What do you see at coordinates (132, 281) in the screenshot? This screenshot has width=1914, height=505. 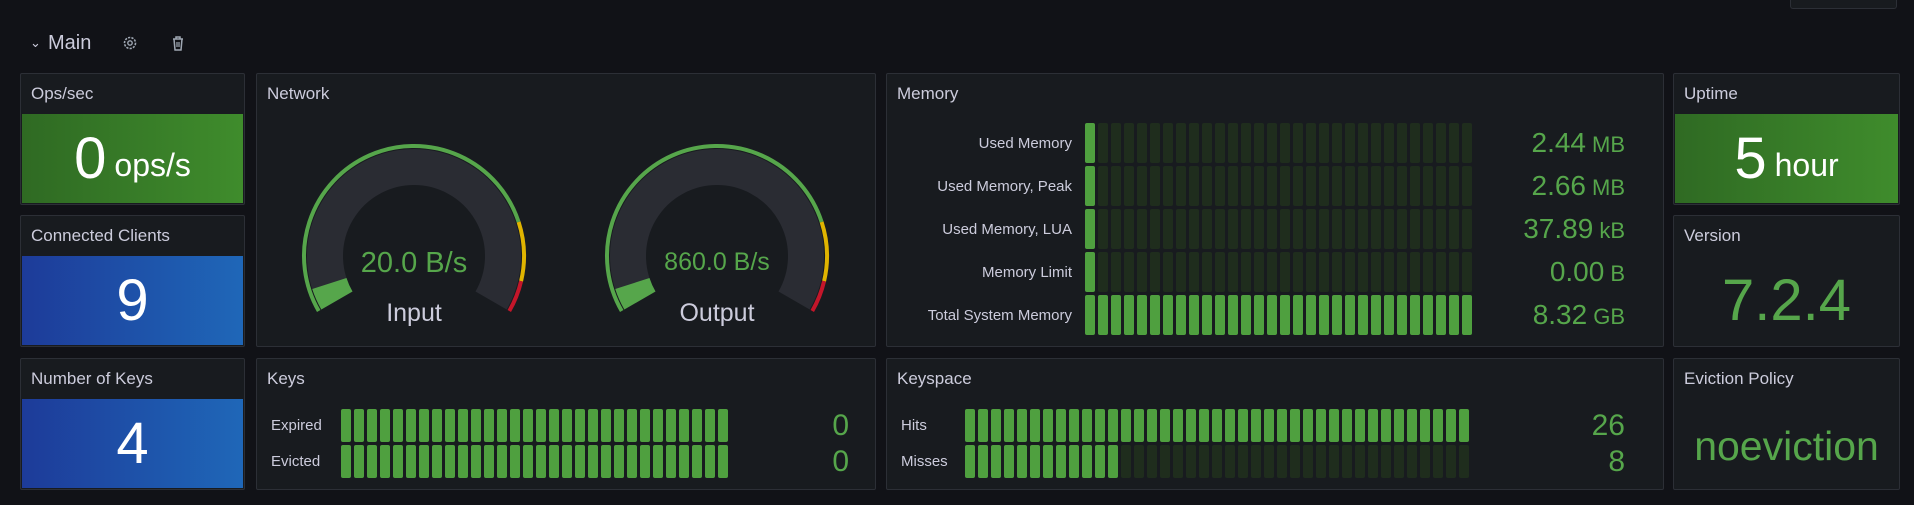 I see `clients-panel: Connected Clients 9` at bounding box center [132, 281].